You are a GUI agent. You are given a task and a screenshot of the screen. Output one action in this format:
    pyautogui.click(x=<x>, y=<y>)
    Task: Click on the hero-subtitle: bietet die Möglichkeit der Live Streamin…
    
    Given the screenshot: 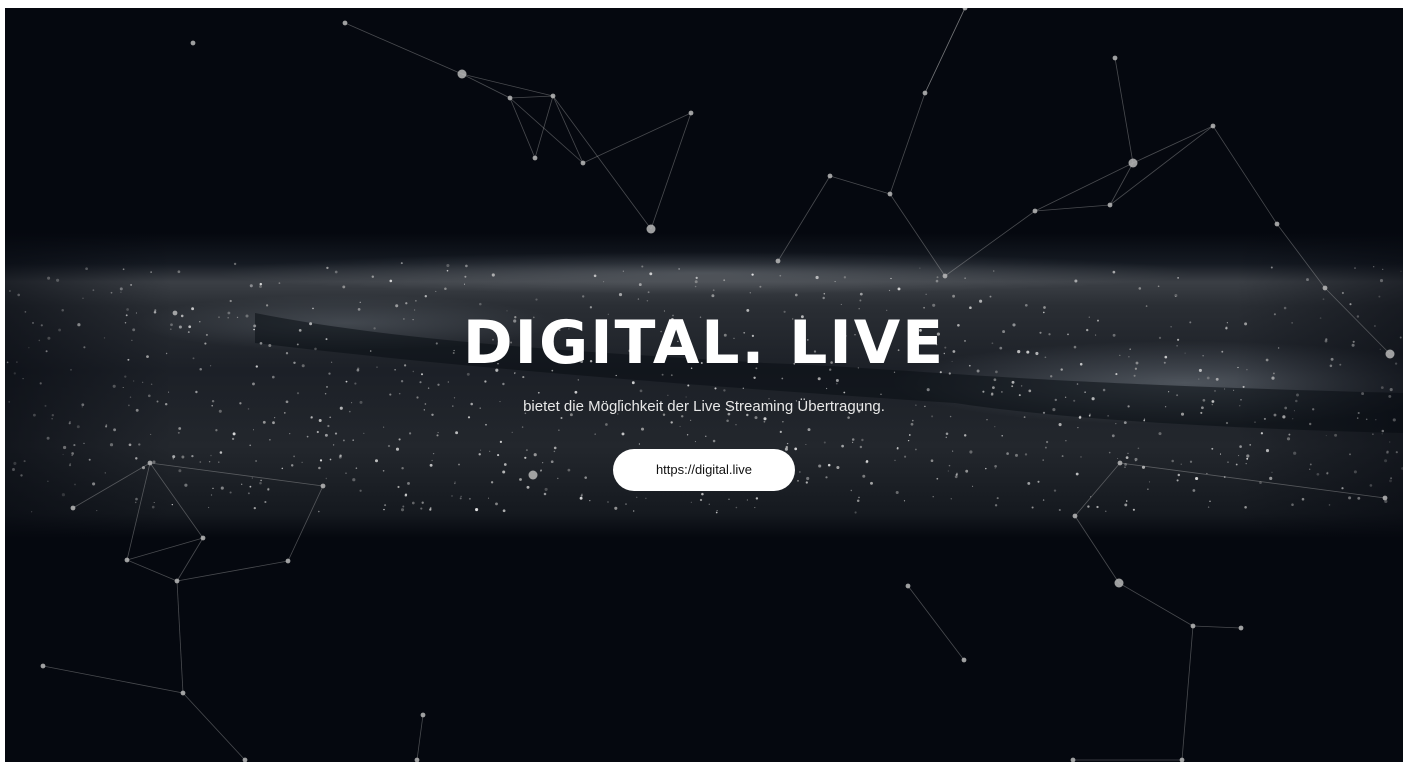 What is the action you would take?
    pyautogui.click(x=704, y=406)
    